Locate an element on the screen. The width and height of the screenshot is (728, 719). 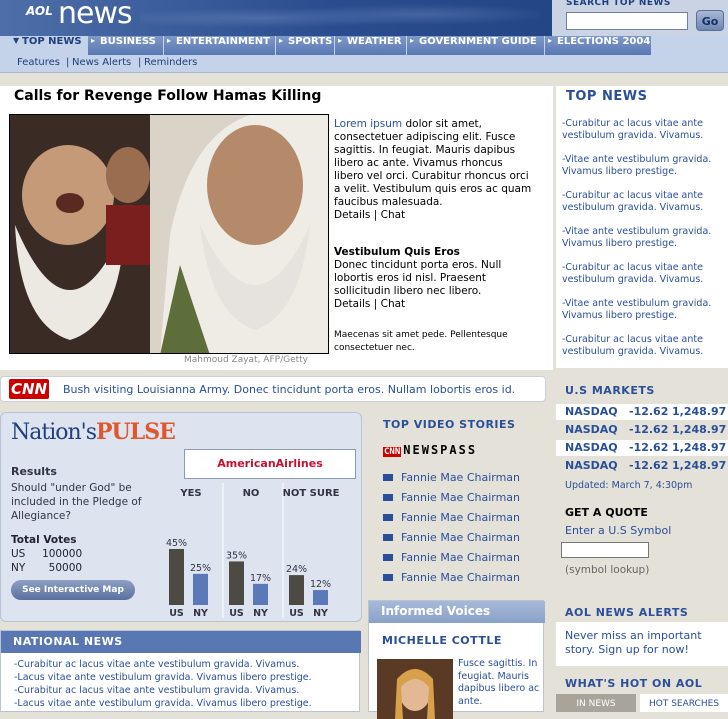
search-go-button: Go is located at coordinates (710, 20).